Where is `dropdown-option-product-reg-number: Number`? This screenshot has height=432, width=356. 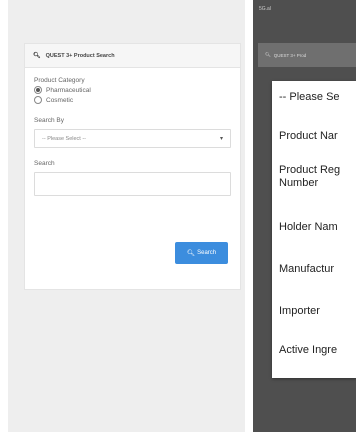
dropdown-option-product-reg-number: Number is located at coordinates (298, 183).